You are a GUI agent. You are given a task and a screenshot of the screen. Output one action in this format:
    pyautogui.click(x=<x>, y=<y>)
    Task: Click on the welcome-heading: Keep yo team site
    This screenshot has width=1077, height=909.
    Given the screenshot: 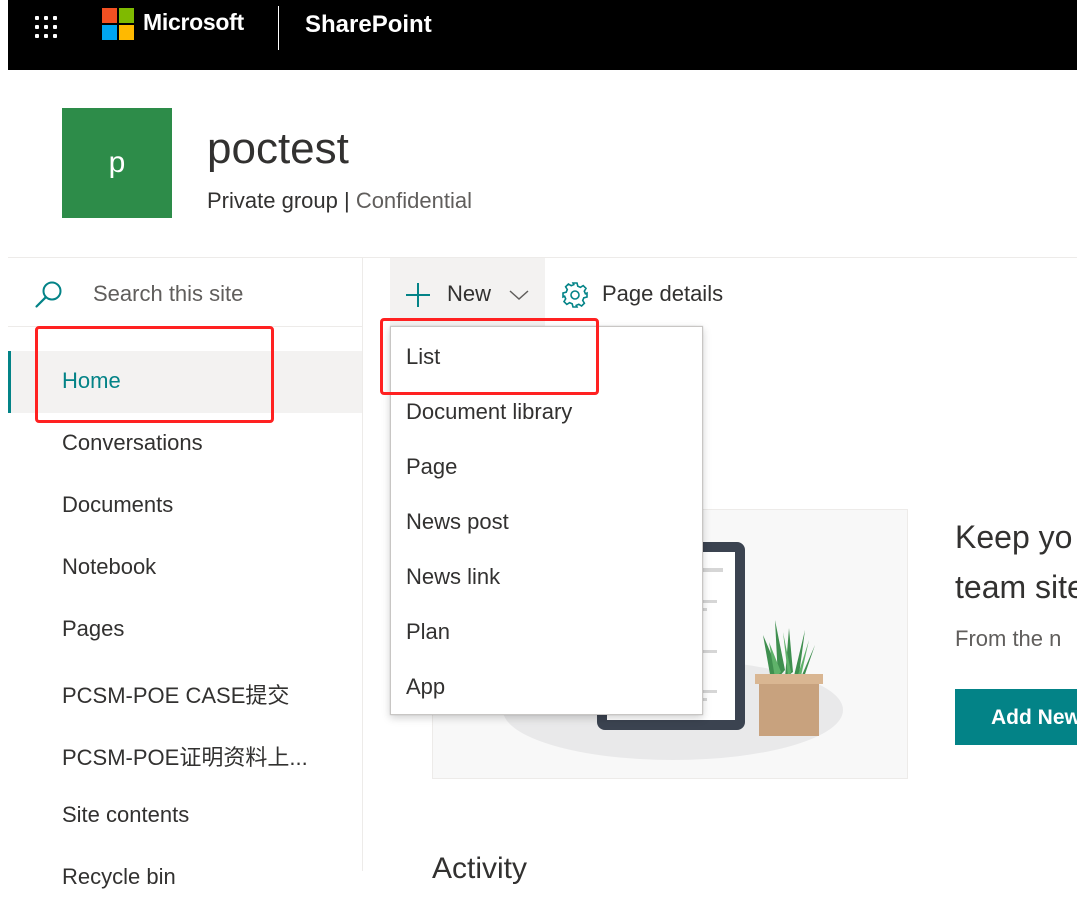 What is the action you would take?
    pyautogui.click(x=1016, y=562)
    